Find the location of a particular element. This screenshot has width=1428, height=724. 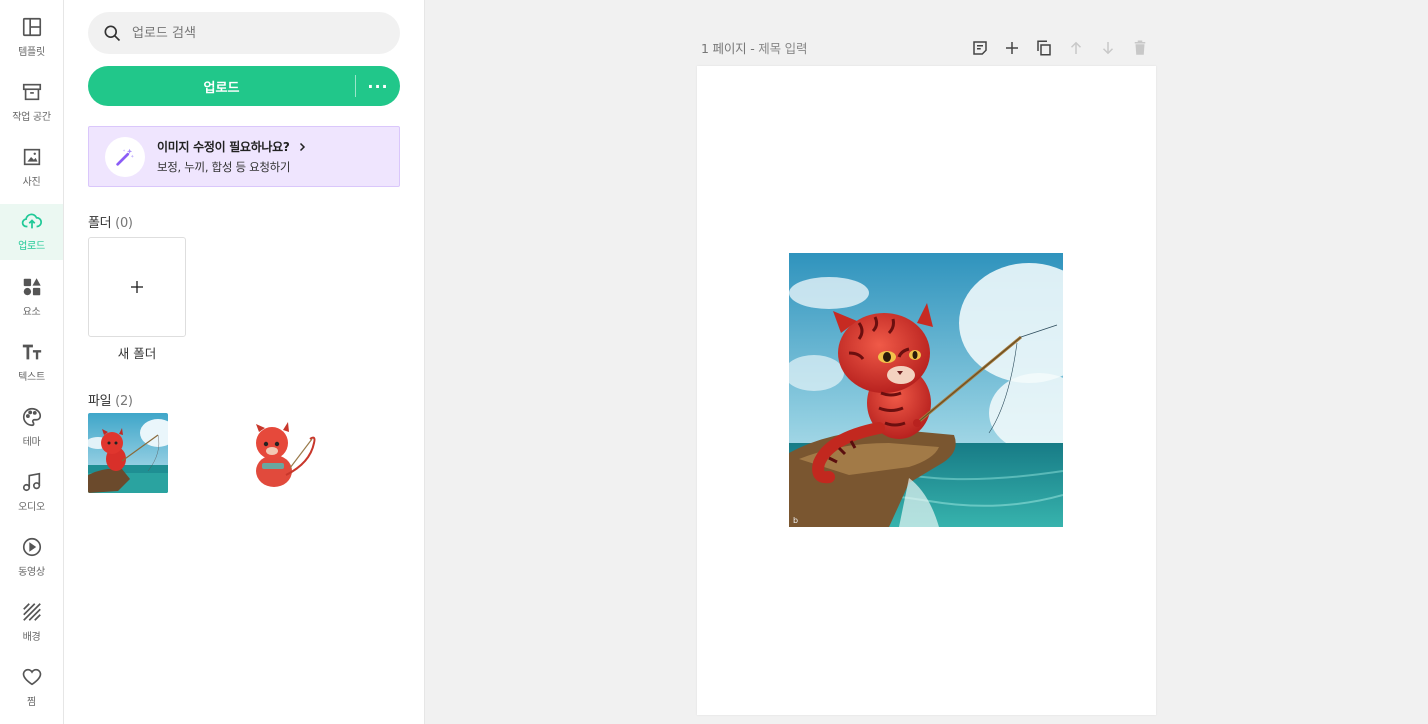

tiger-cutout-image is located at coordinates (280, 453).